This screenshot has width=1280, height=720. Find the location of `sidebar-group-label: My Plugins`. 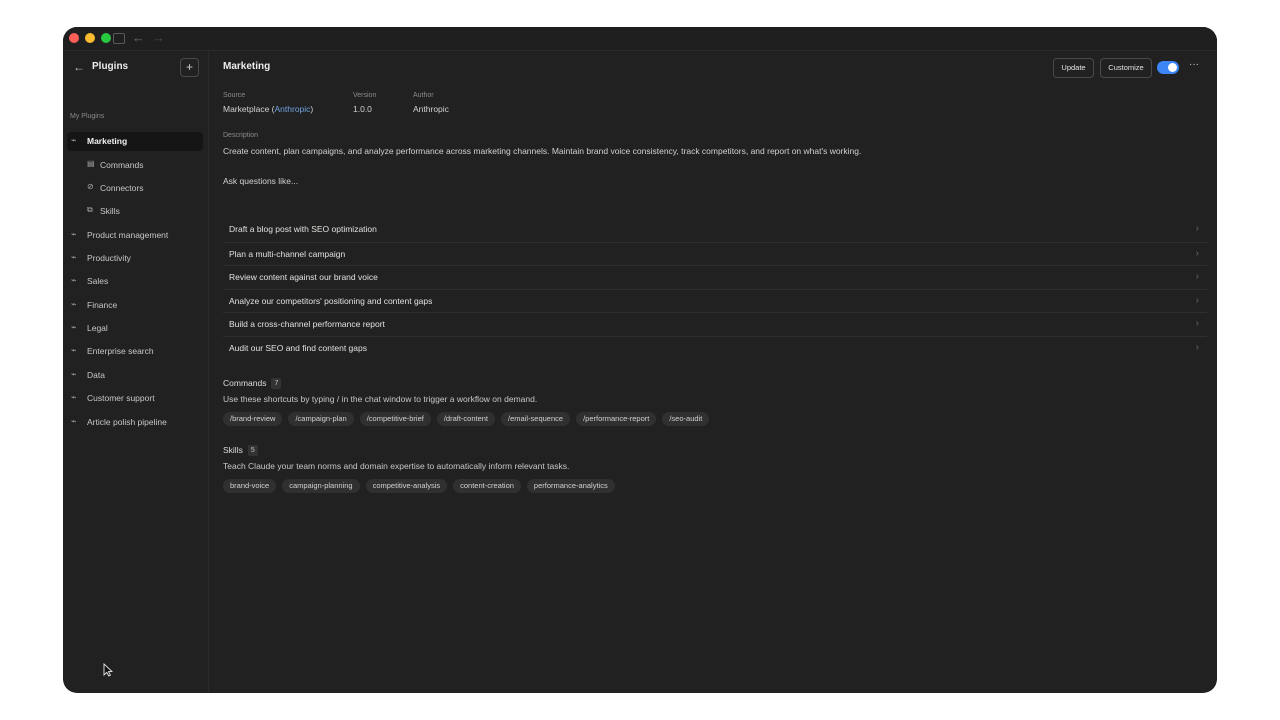

sidebar-group-label: My Plugins is located at coordinates (87, 116).